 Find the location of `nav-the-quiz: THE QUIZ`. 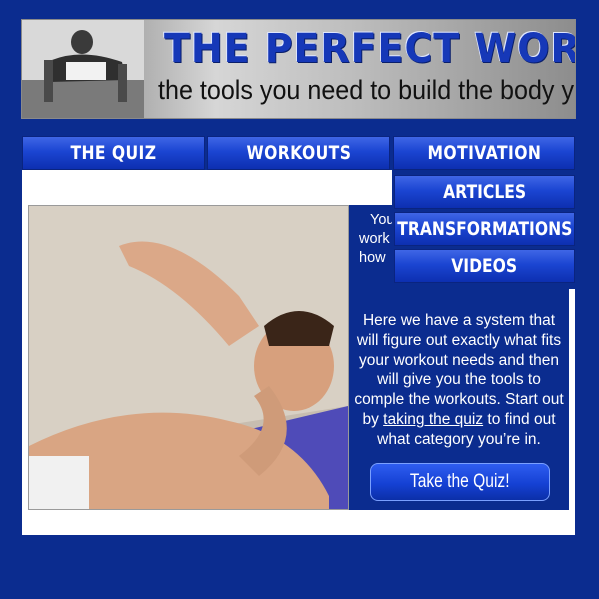

nav-the-quiz: THE QUIZ is located at coordinates (113, 153).